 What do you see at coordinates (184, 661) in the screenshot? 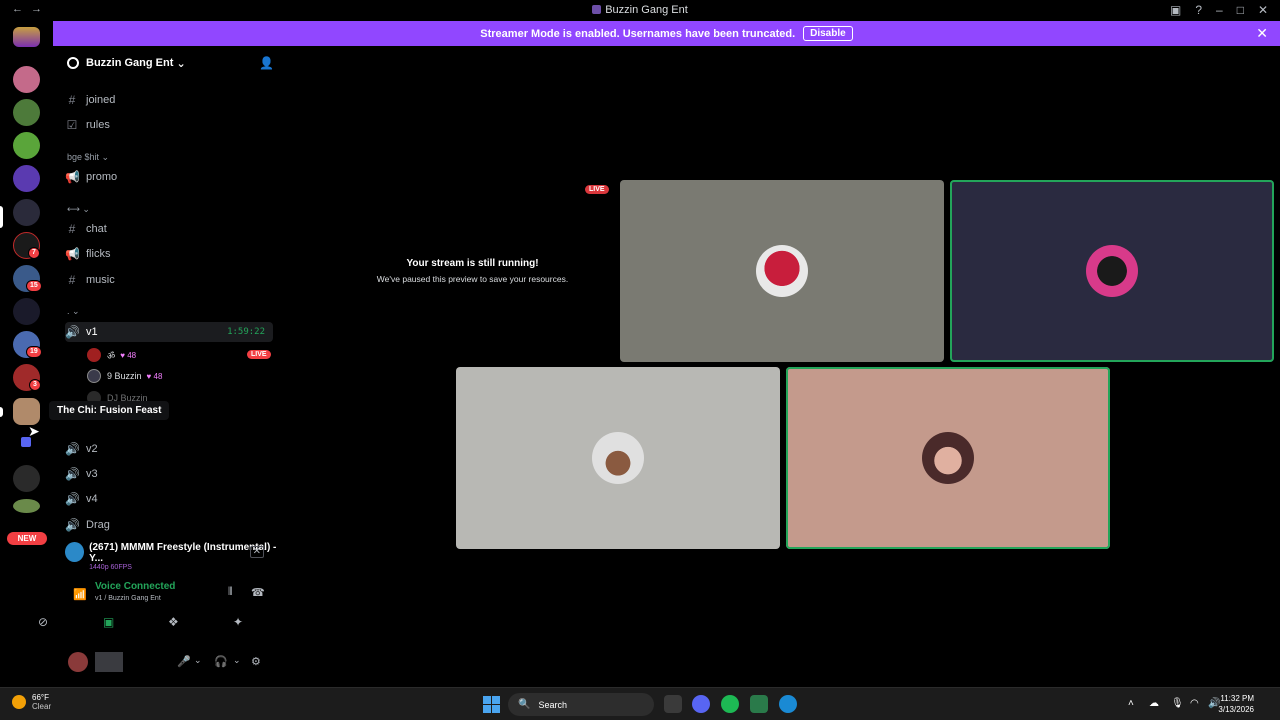
I see `microphone-icon: 🎤` at bounding box center [184, 661].